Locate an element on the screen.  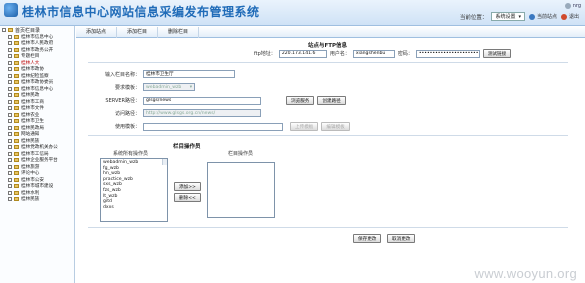
column-operators-list is located at coordinates (241, 190).